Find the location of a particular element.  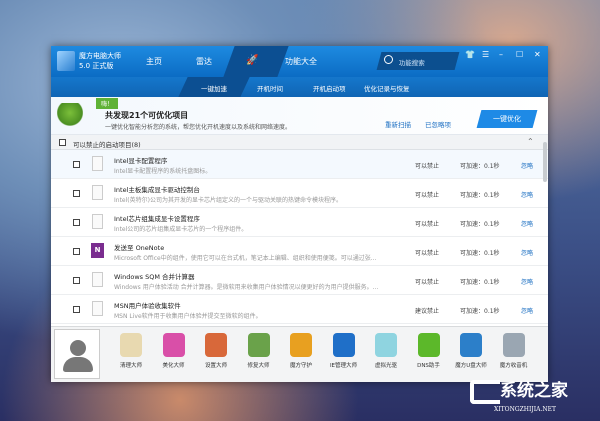

tab-all-functions: 功能大全 is located at coordinates (301, 61).